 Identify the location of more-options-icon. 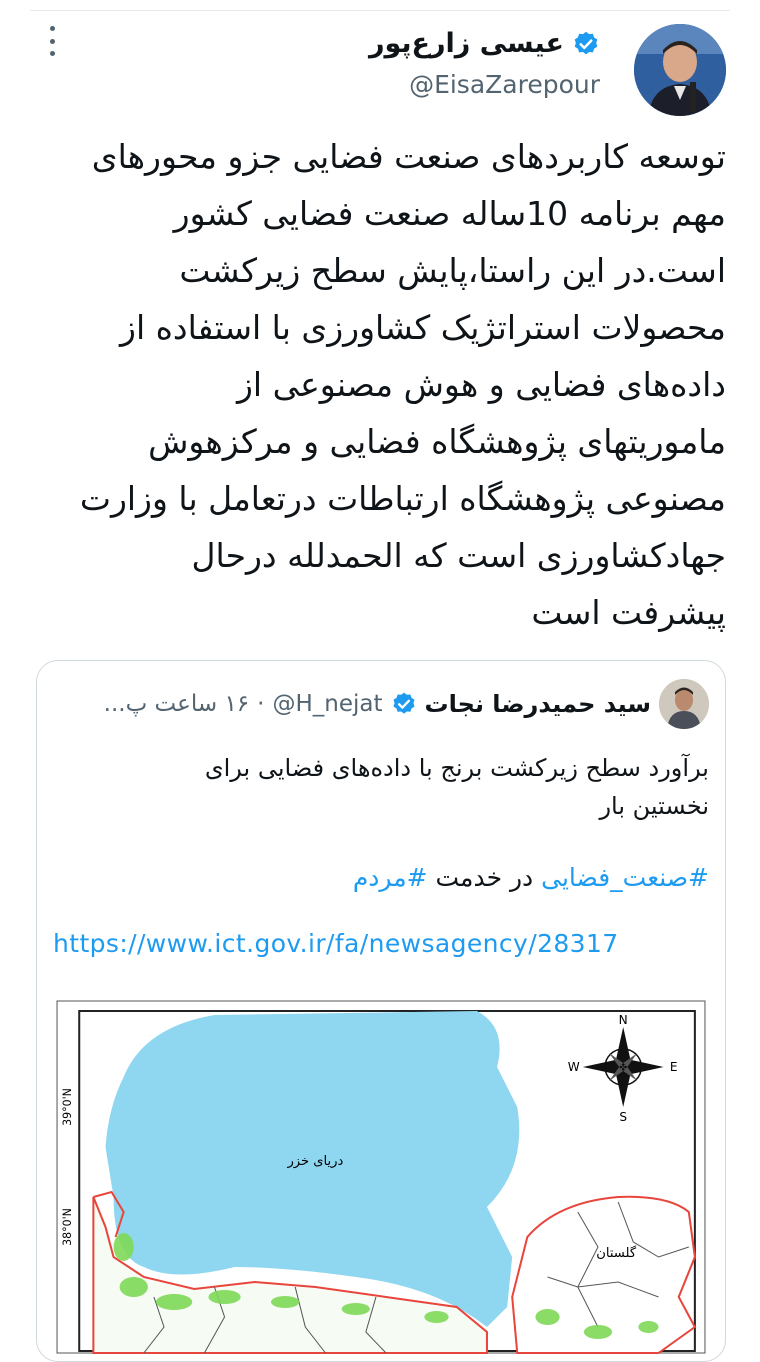
(52, 41).